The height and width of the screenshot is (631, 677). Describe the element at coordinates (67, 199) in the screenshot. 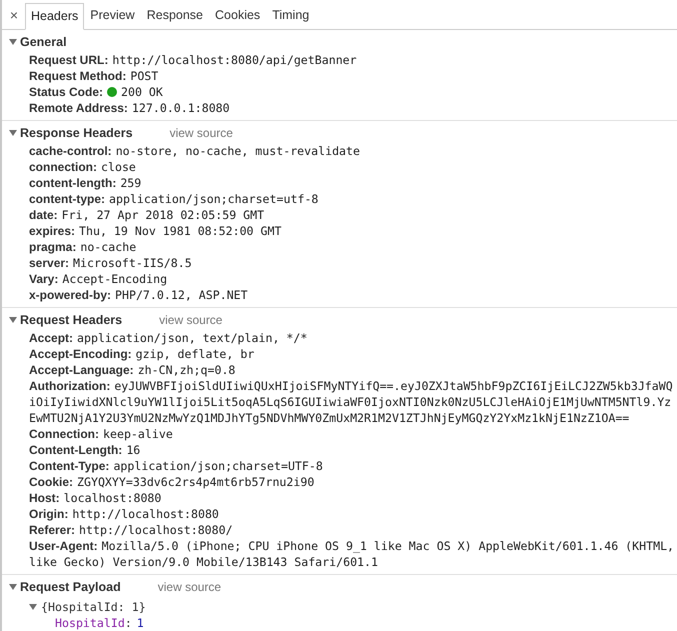

I see `header-name: content-type:` at that location.